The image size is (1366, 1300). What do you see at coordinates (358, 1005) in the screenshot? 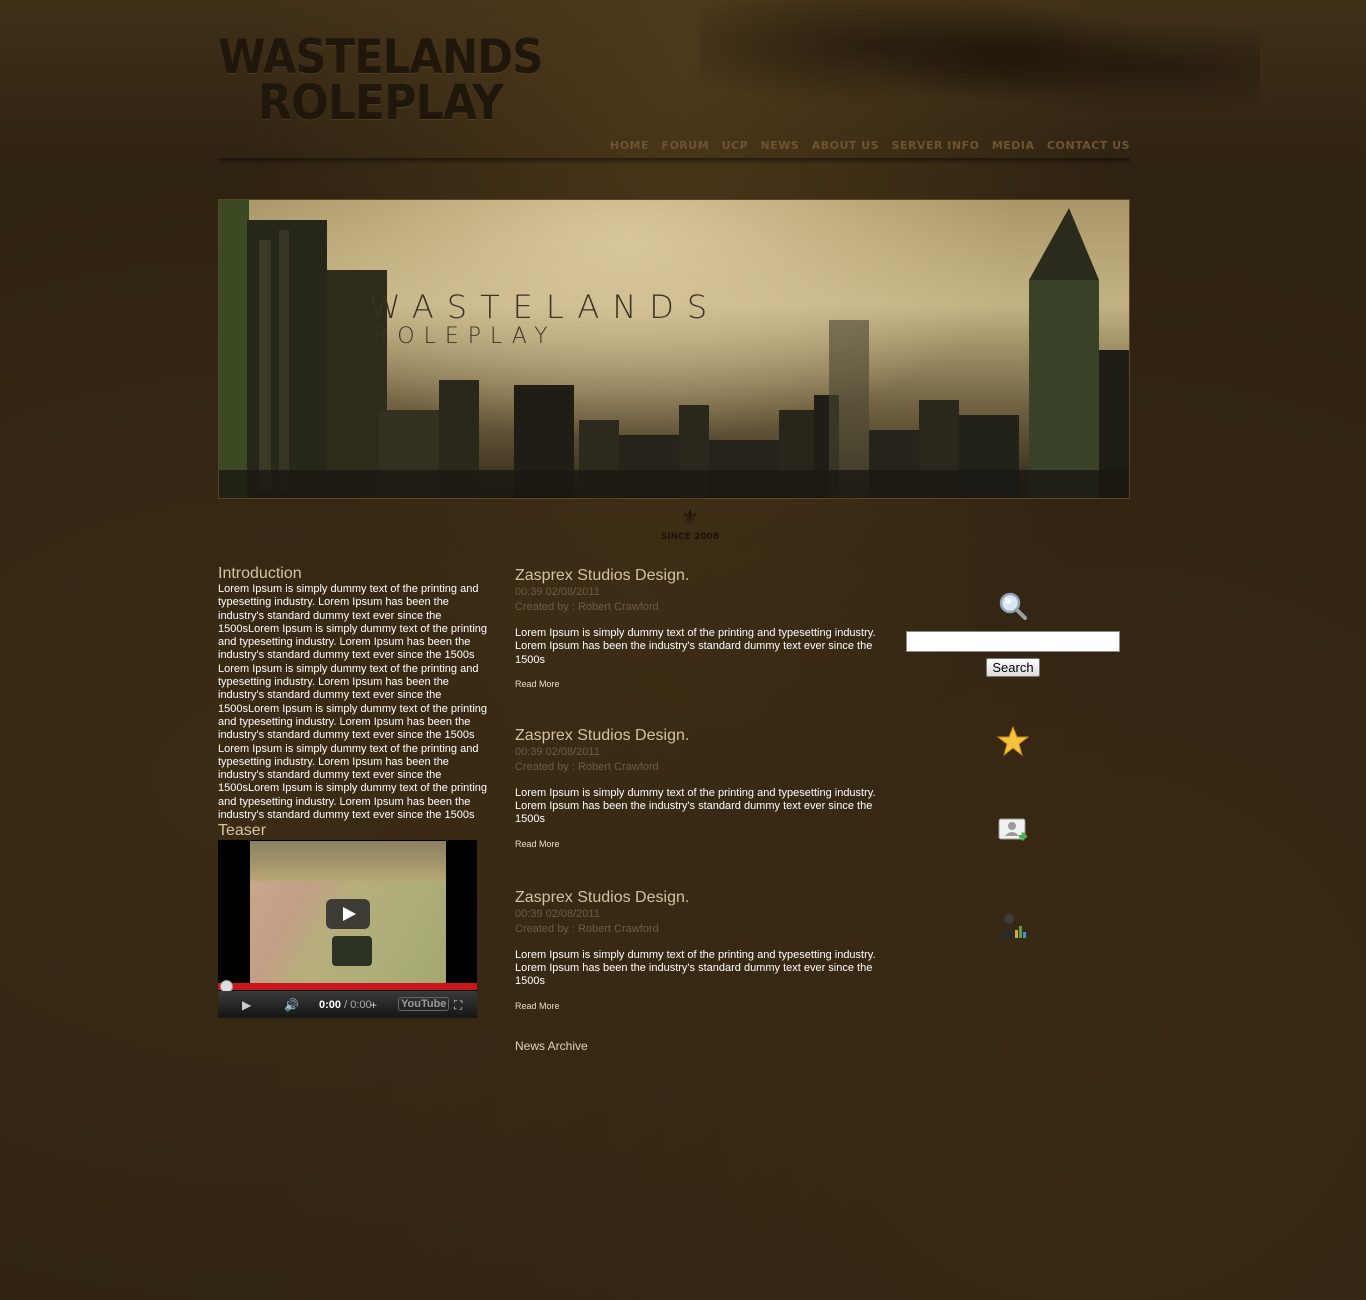
I see `video-time-total: / 0:00` at bounding box center [358, 1005].